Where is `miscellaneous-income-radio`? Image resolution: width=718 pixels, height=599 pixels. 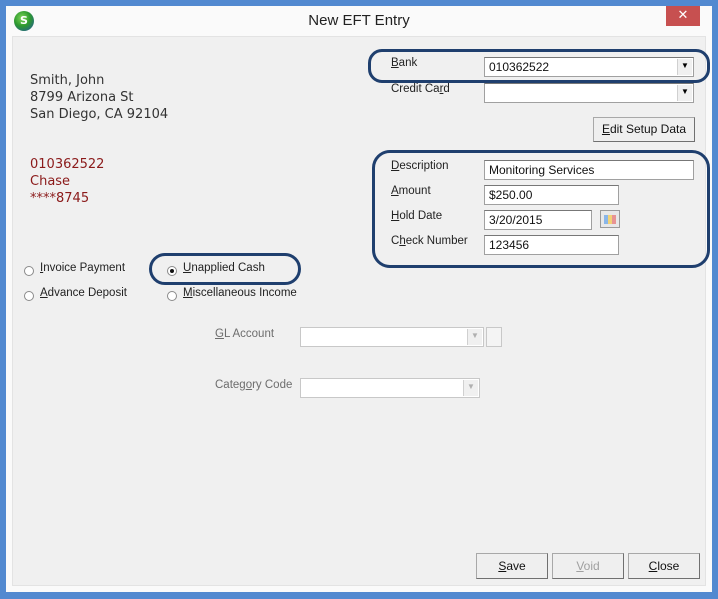 miscellaneous-income-radio is located at coordinates (172, 296).